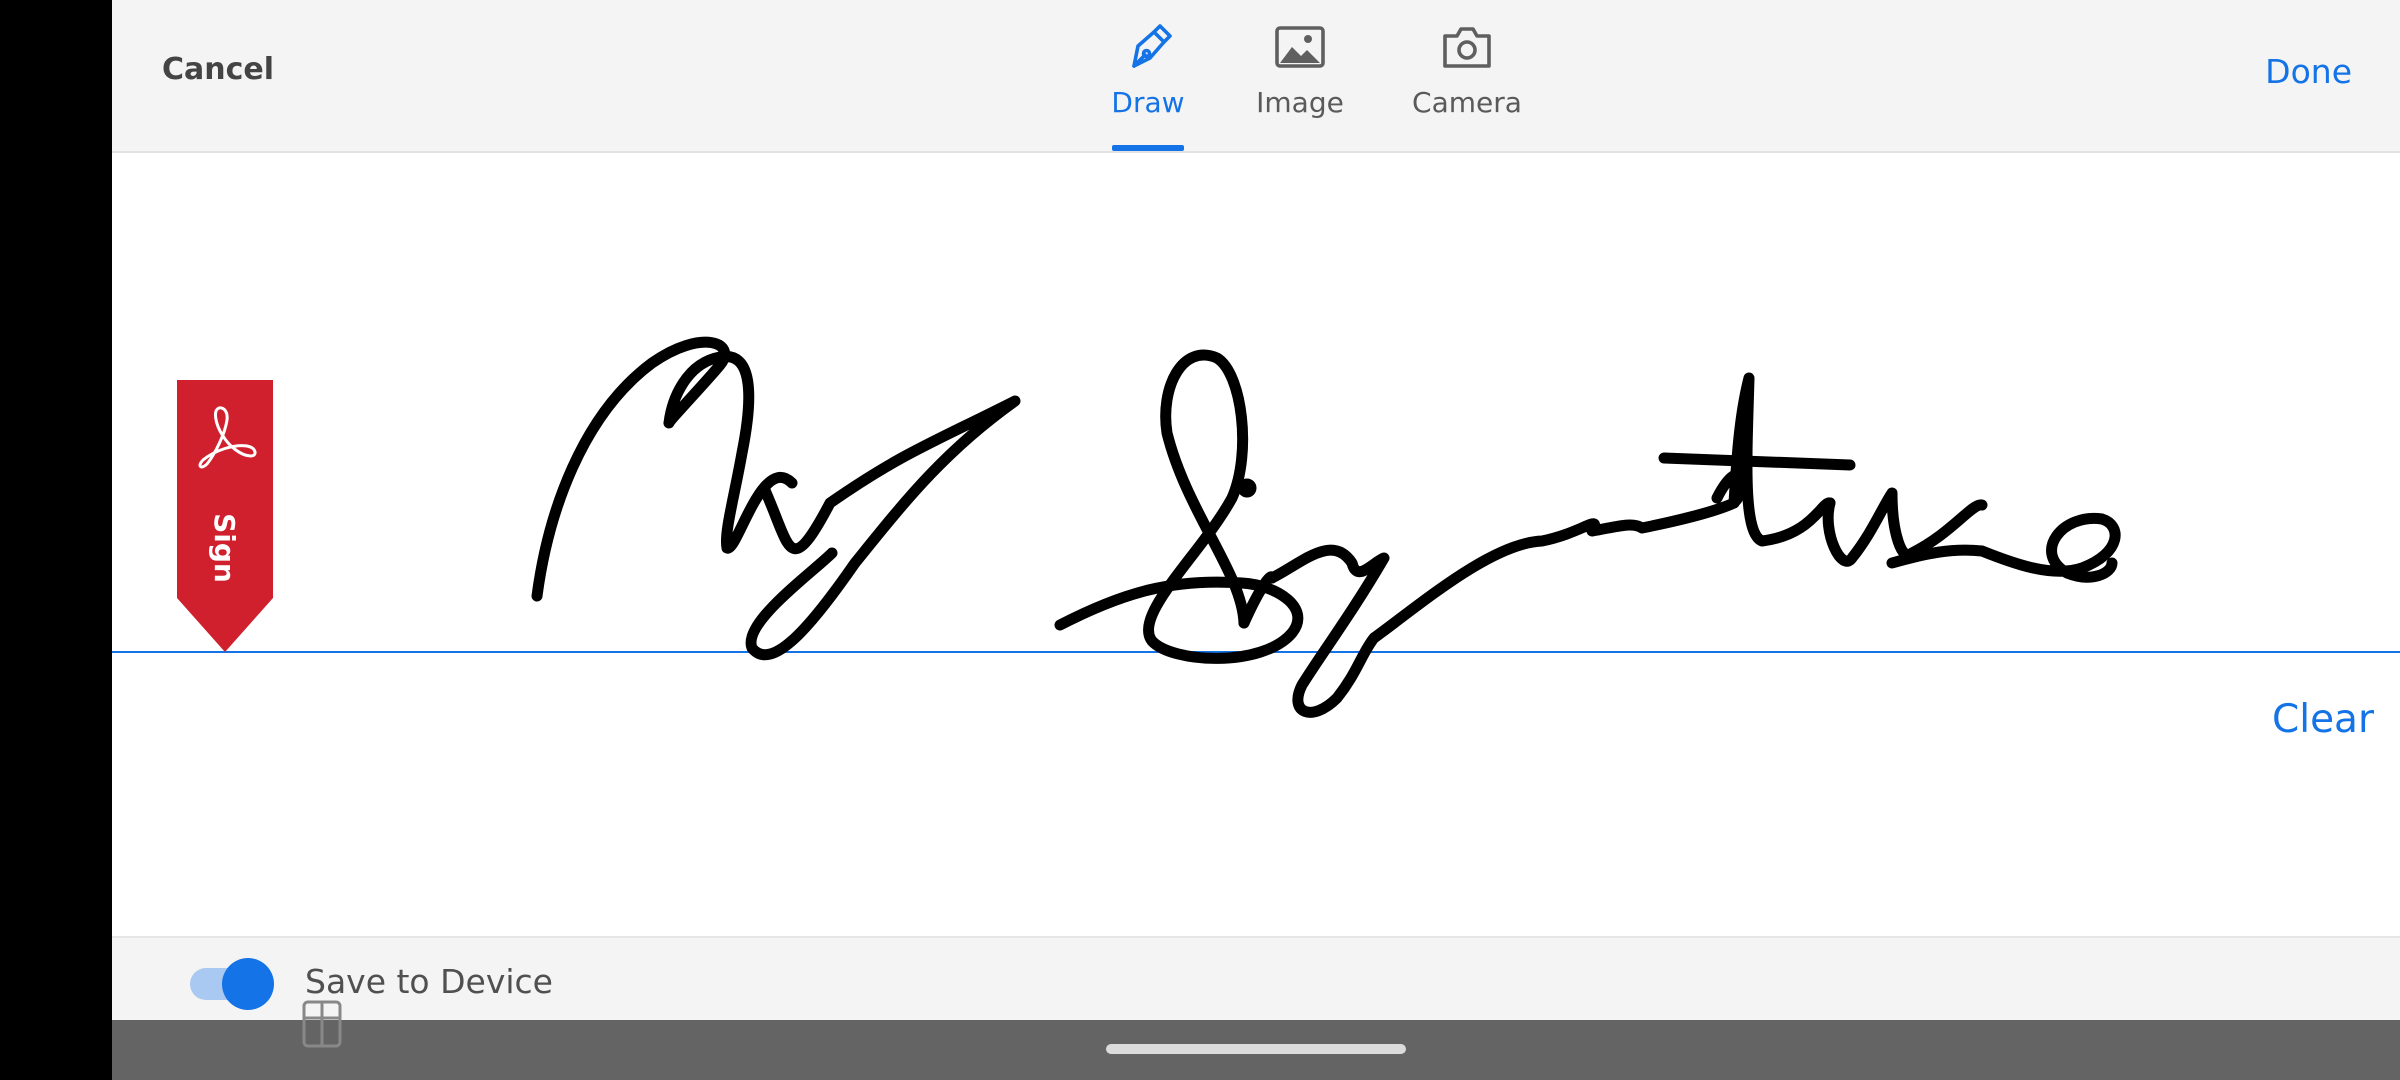  What do you see at coordinates (1467, 102) in the screenshot?
I see `tab-camera-label: Camera` at bounding box center [1467, 102].